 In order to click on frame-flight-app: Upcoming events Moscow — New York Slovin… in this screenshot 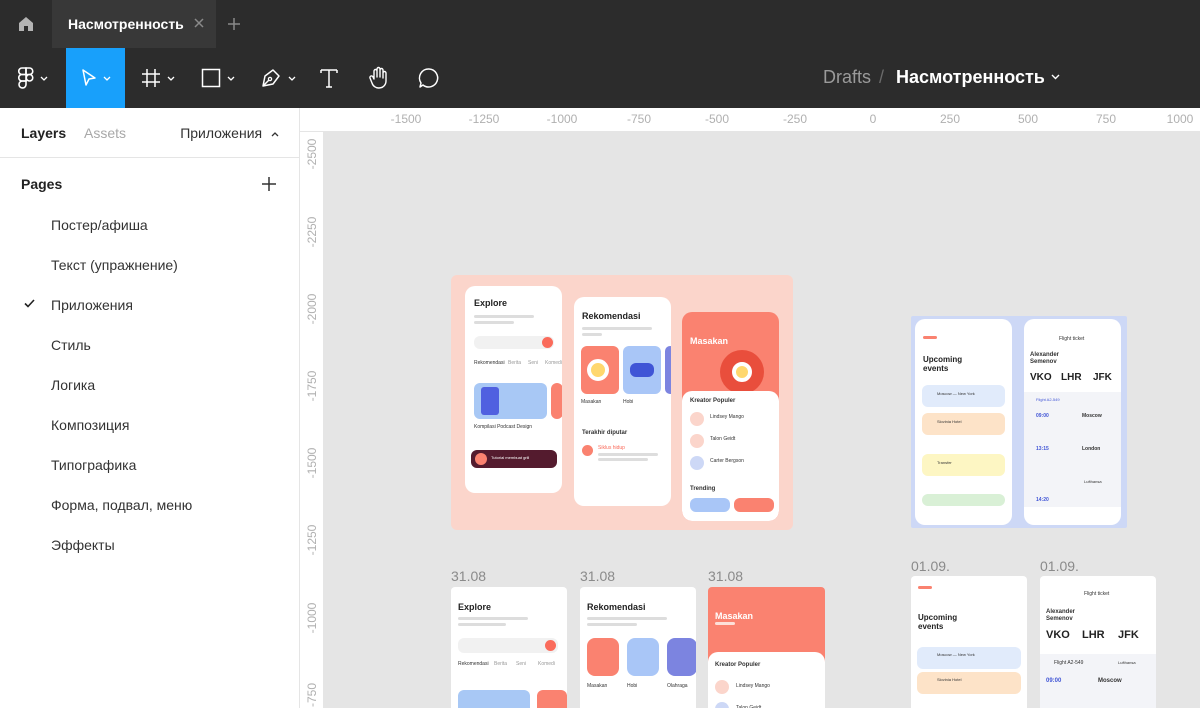, I will do `click(1019, 422)`.